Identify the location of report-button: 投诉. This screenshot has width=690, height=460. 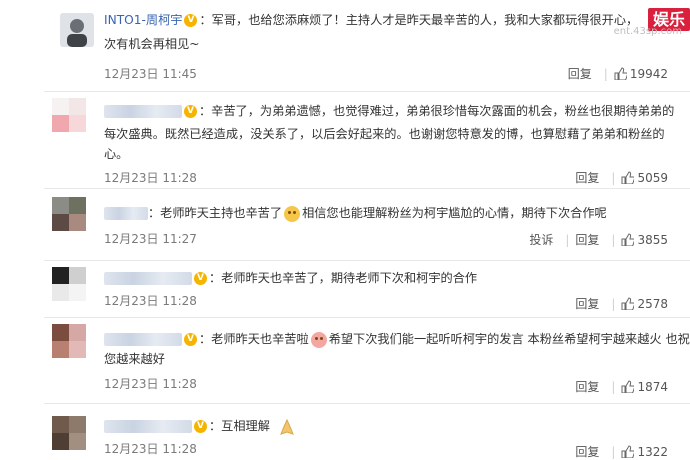
(541, 240).